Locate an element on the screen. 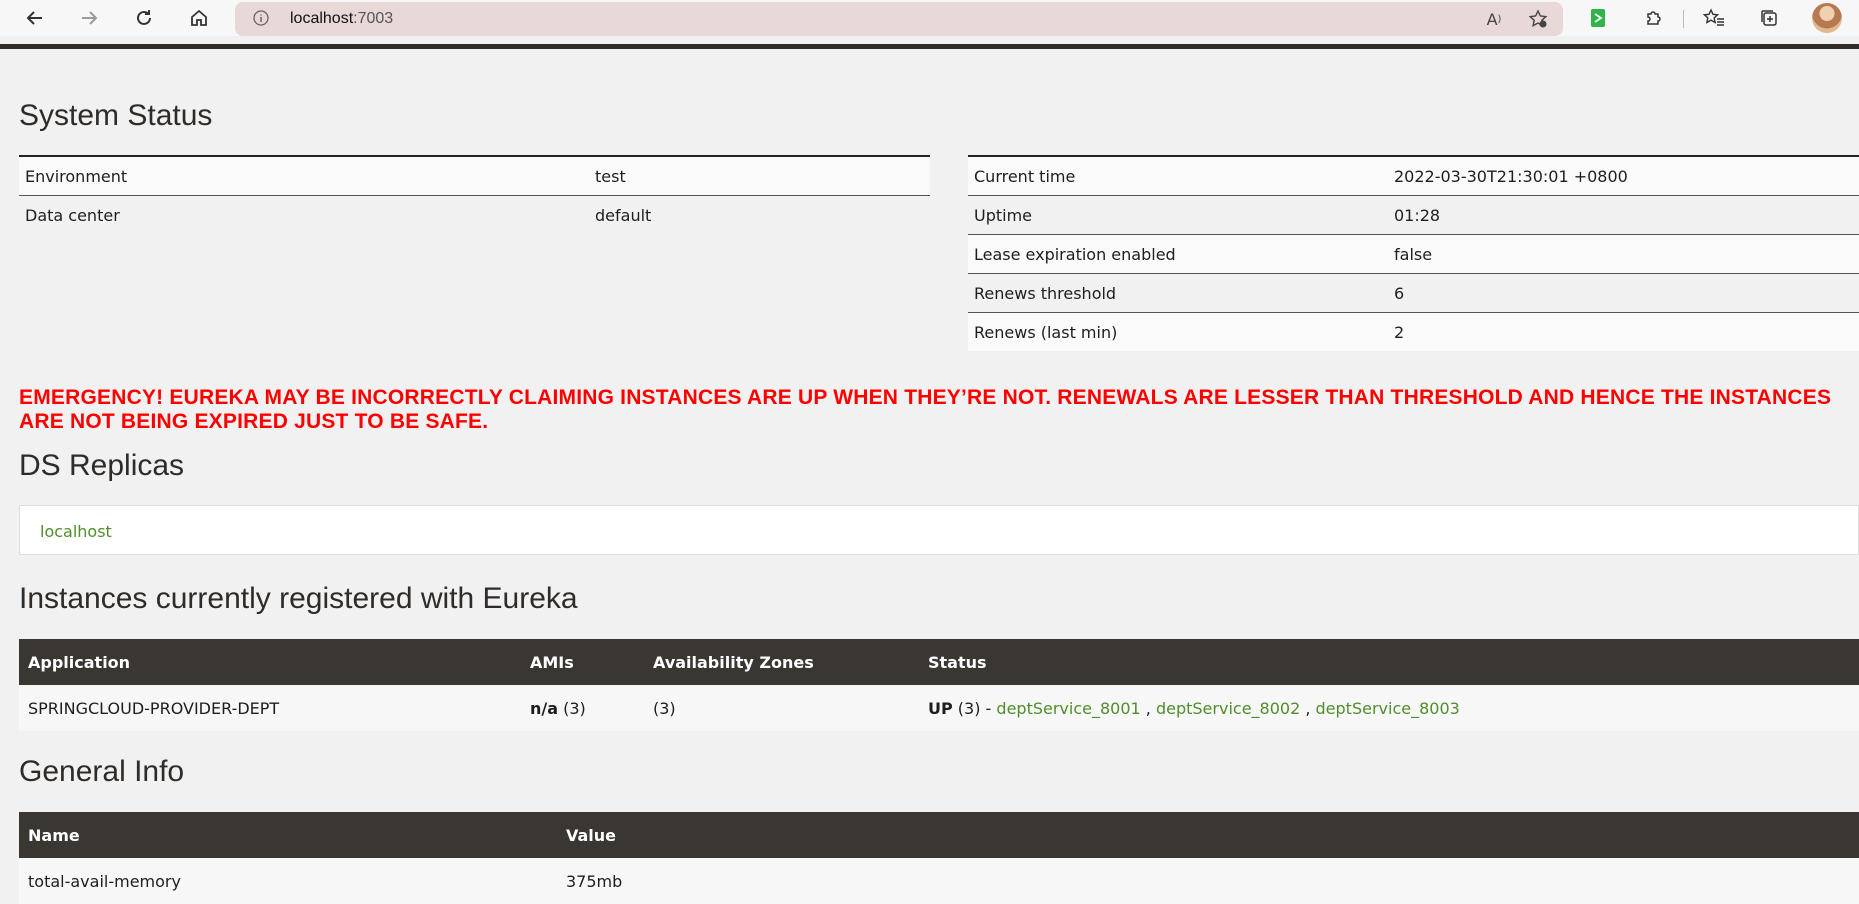  status-label: Uptime is located at coordinates (1178, 215).